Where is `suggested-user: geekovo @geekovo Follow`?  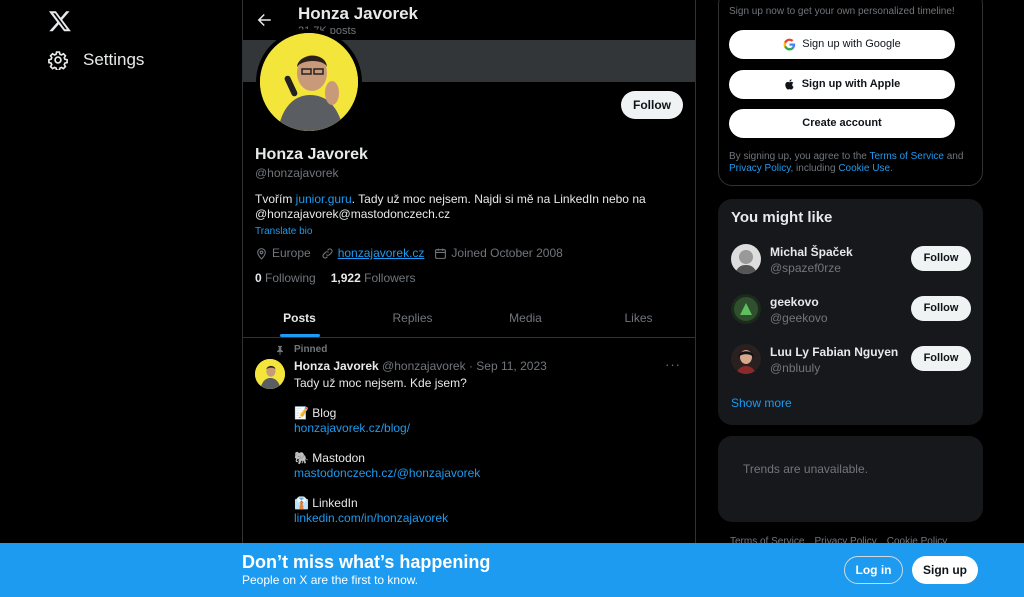
suggested-user: geekovo @geekovo Follow is located at coordinates (851, 311).